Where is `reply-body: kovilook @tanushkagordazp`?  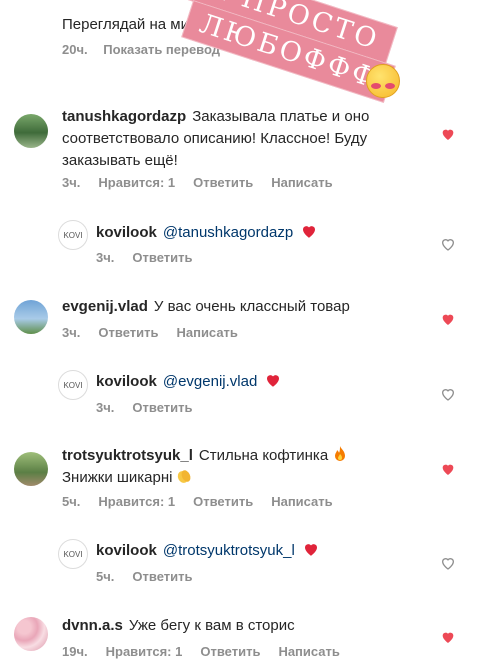
reply-body: kovilook @tanushkagordazp is located at coordinates (261, 233).